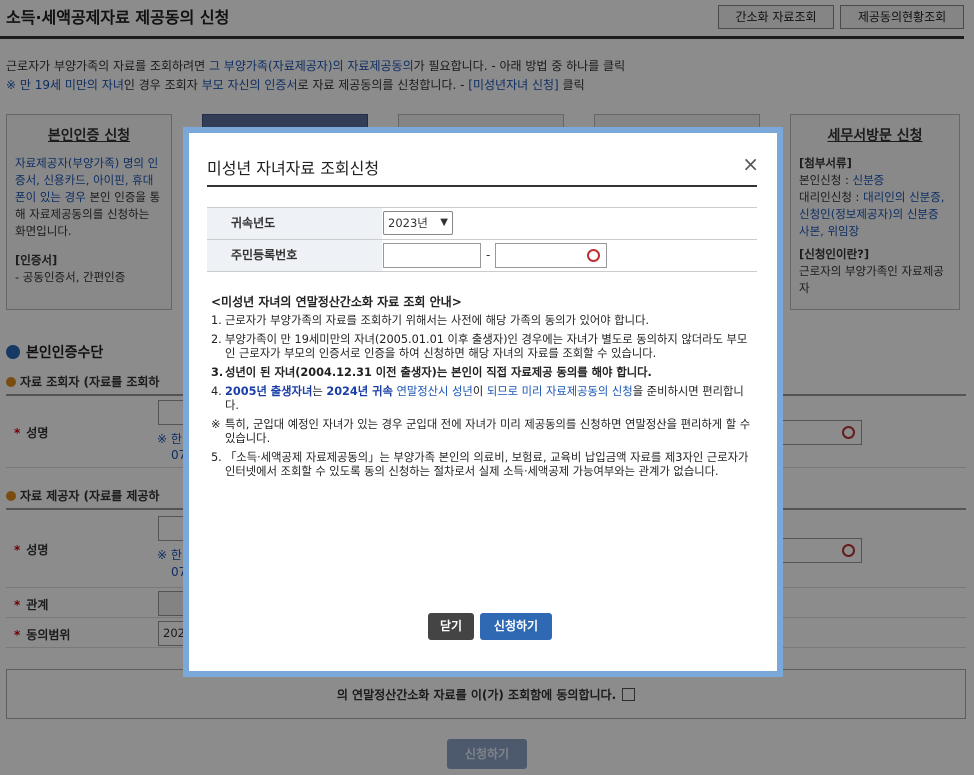 The width and height of the screenshot is (974, 775). What do you see at coordinates (444, 222) in the screenshot?
I see `chevron-down-icon: ▼` at bounding box center [444, 222].